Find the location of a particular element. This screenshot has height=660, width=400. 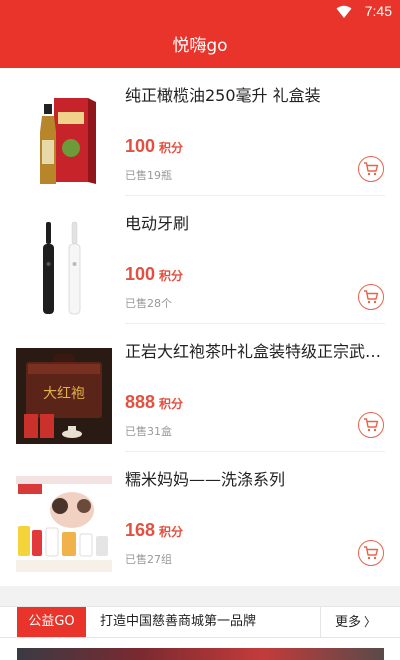

more-label: 更多 is located at coordinates (348, 622).